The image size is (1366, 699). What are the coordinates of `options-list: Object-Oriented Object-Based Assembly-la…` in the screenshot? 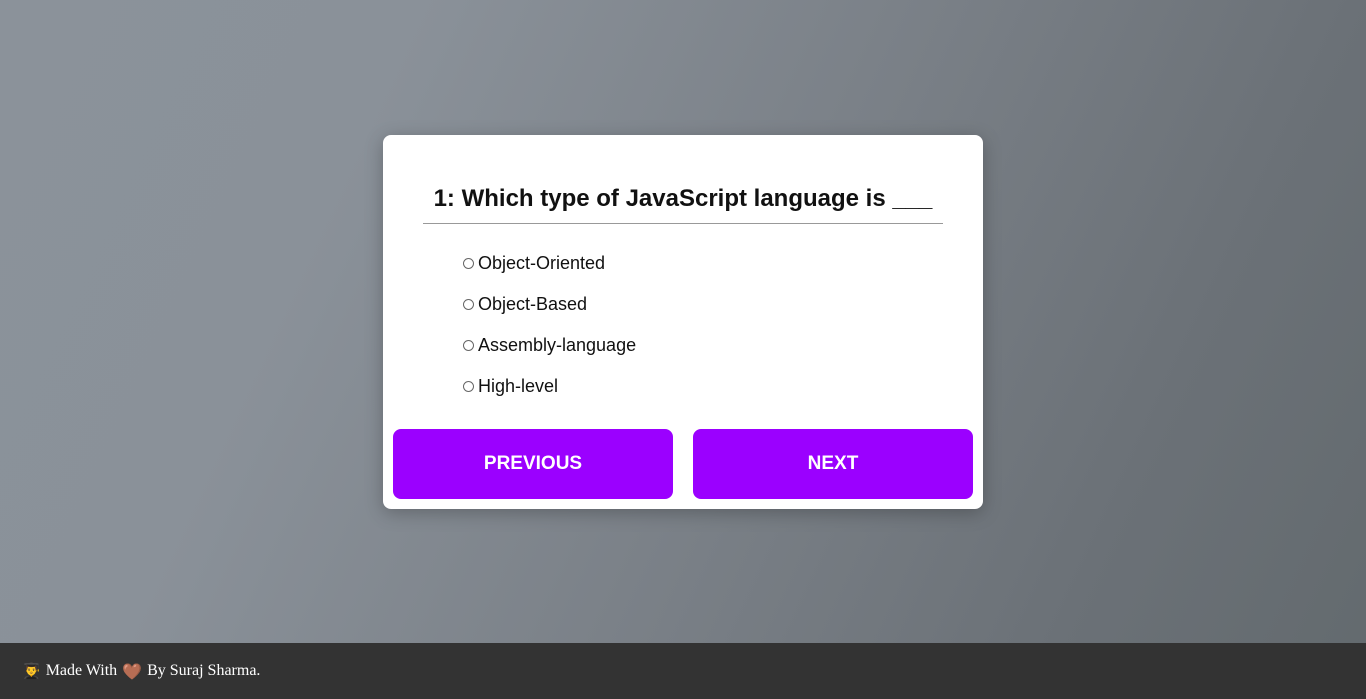 It's located at (549, 325).